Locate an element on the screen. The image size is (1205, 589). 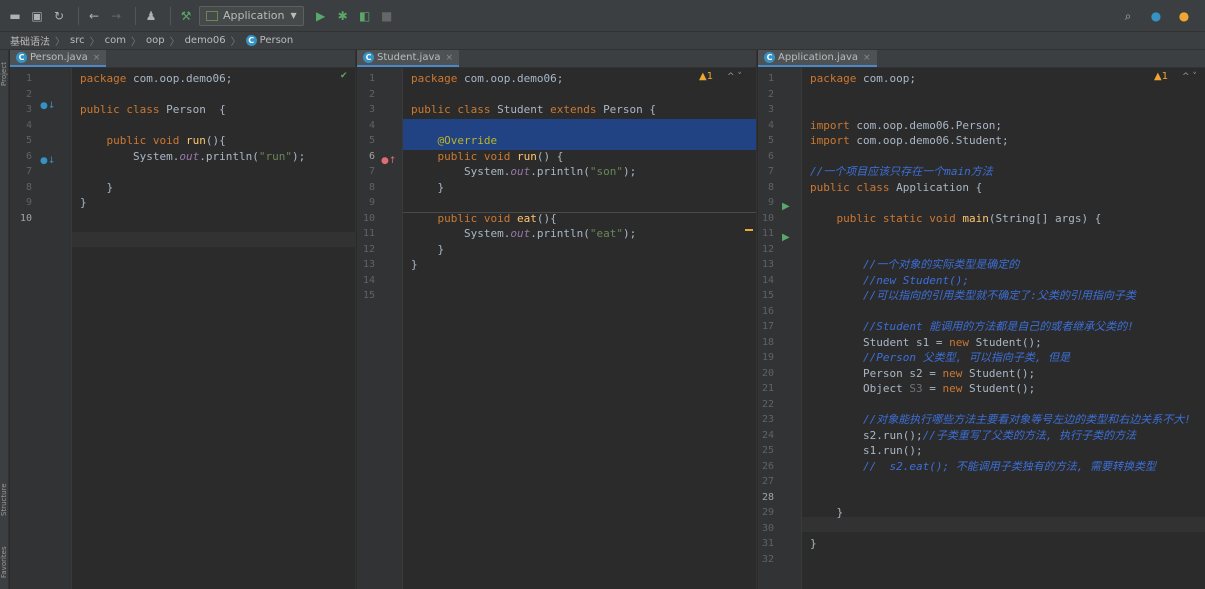
code-line: 19 //Person 父类型, 可以指向子类, 但是 is located at coordinates (981, 357).